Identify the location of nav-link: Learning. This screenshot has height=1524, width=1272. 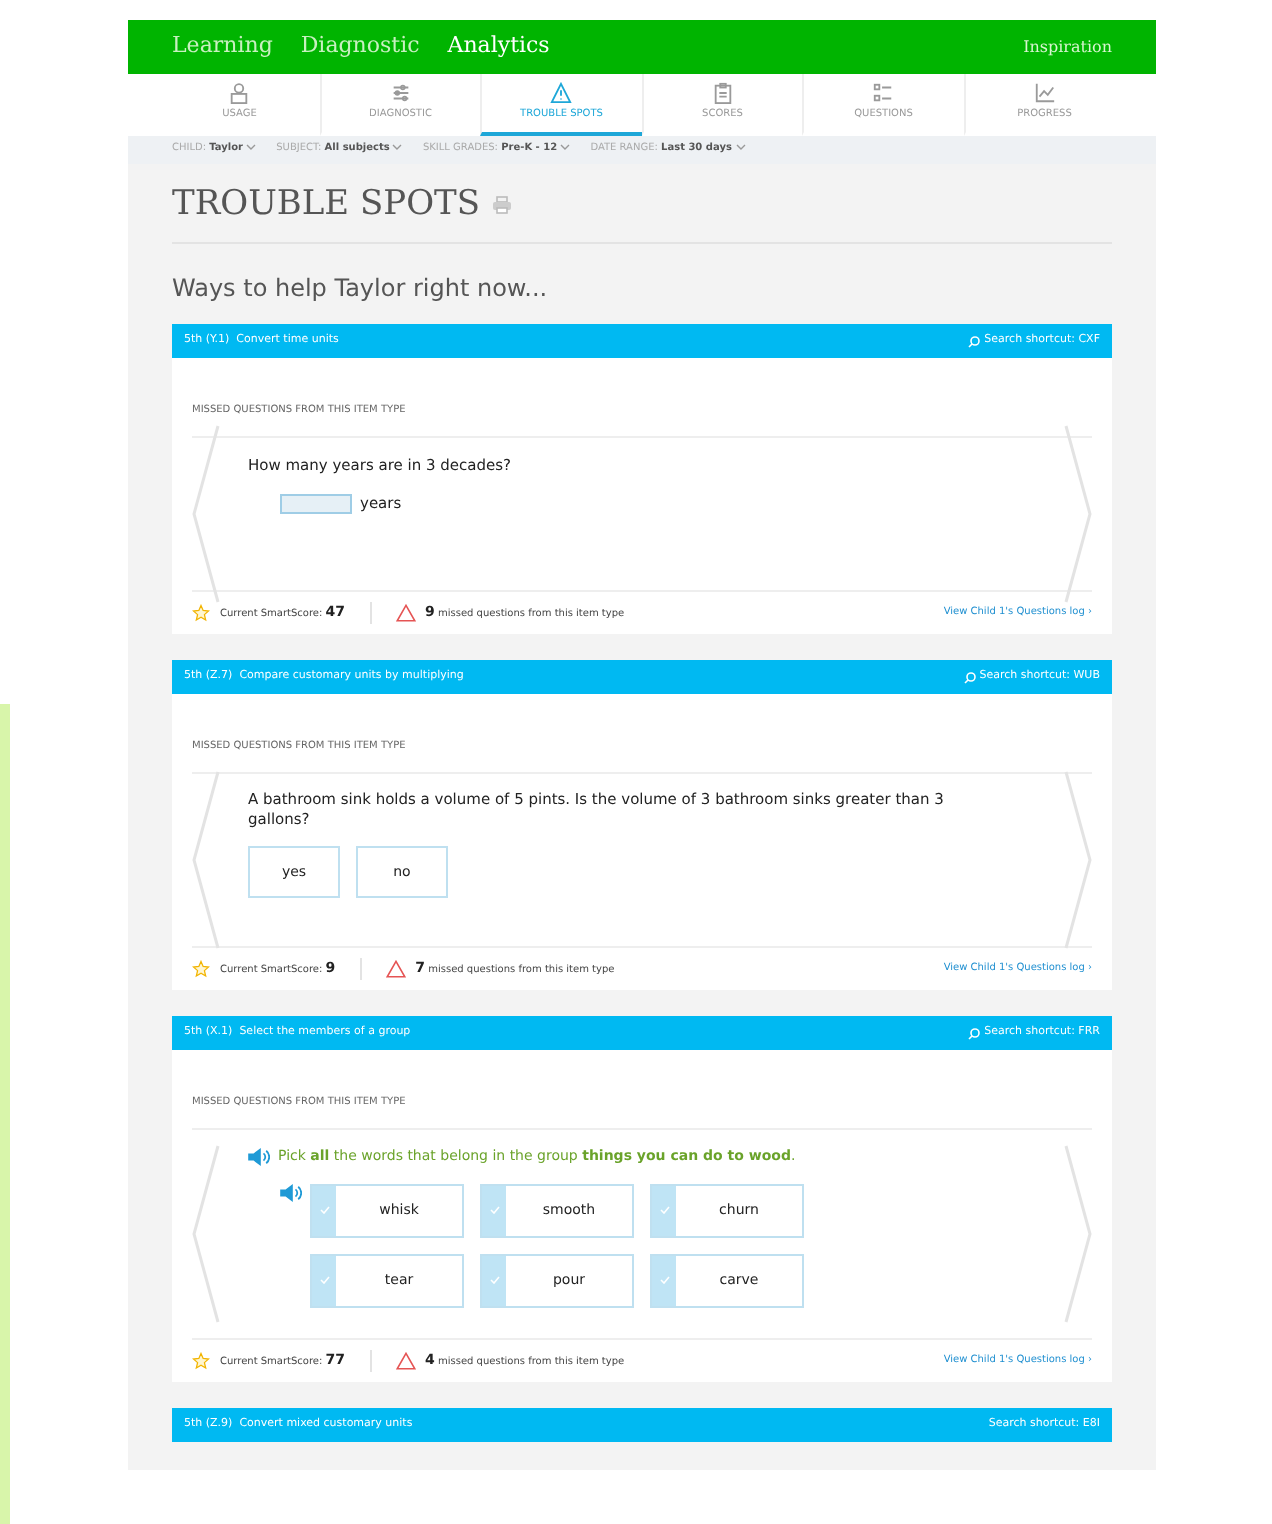
(222, 47).